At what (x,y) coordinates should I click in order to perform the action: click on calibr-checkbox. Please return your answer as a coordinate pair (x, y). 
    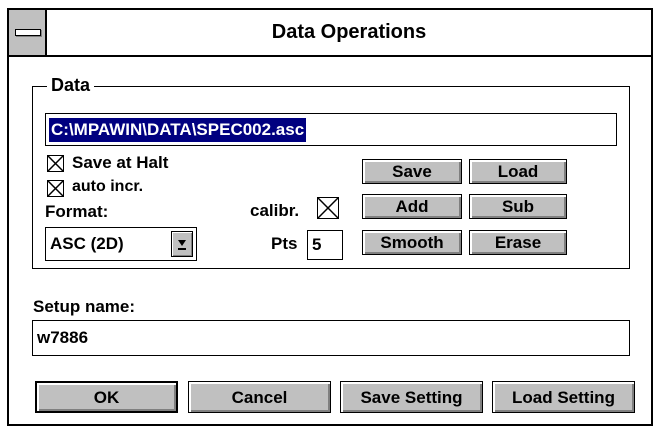
    Looking at the image, I should click on (328, 208).